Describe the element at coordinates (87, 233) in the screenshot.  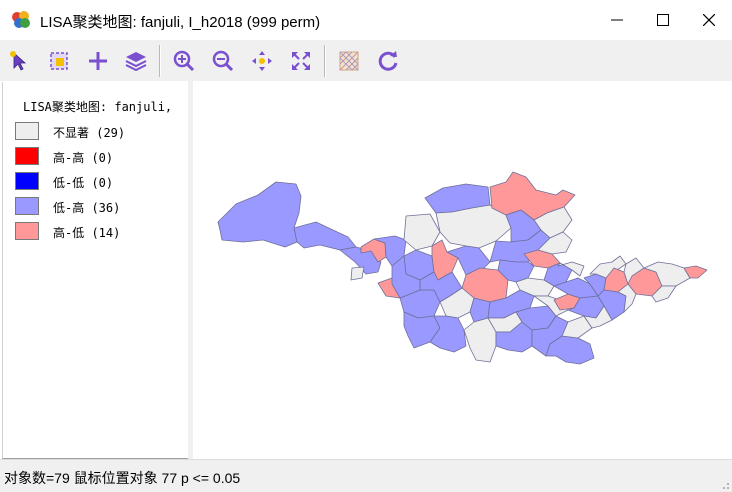
I see `legend-label: 高-低 (14)` at that location.